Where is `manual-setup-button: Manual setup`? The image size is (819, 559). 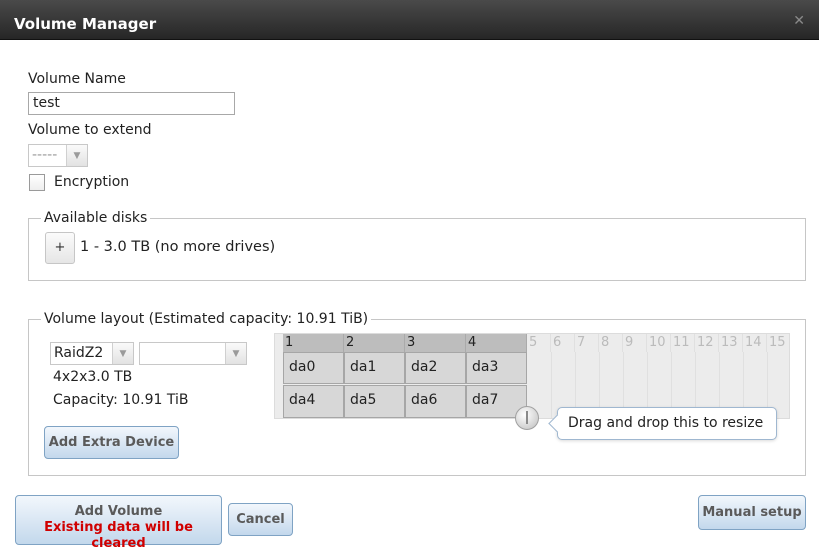
manual-setup-button: Manual setup is located at coordinates (752, 512).